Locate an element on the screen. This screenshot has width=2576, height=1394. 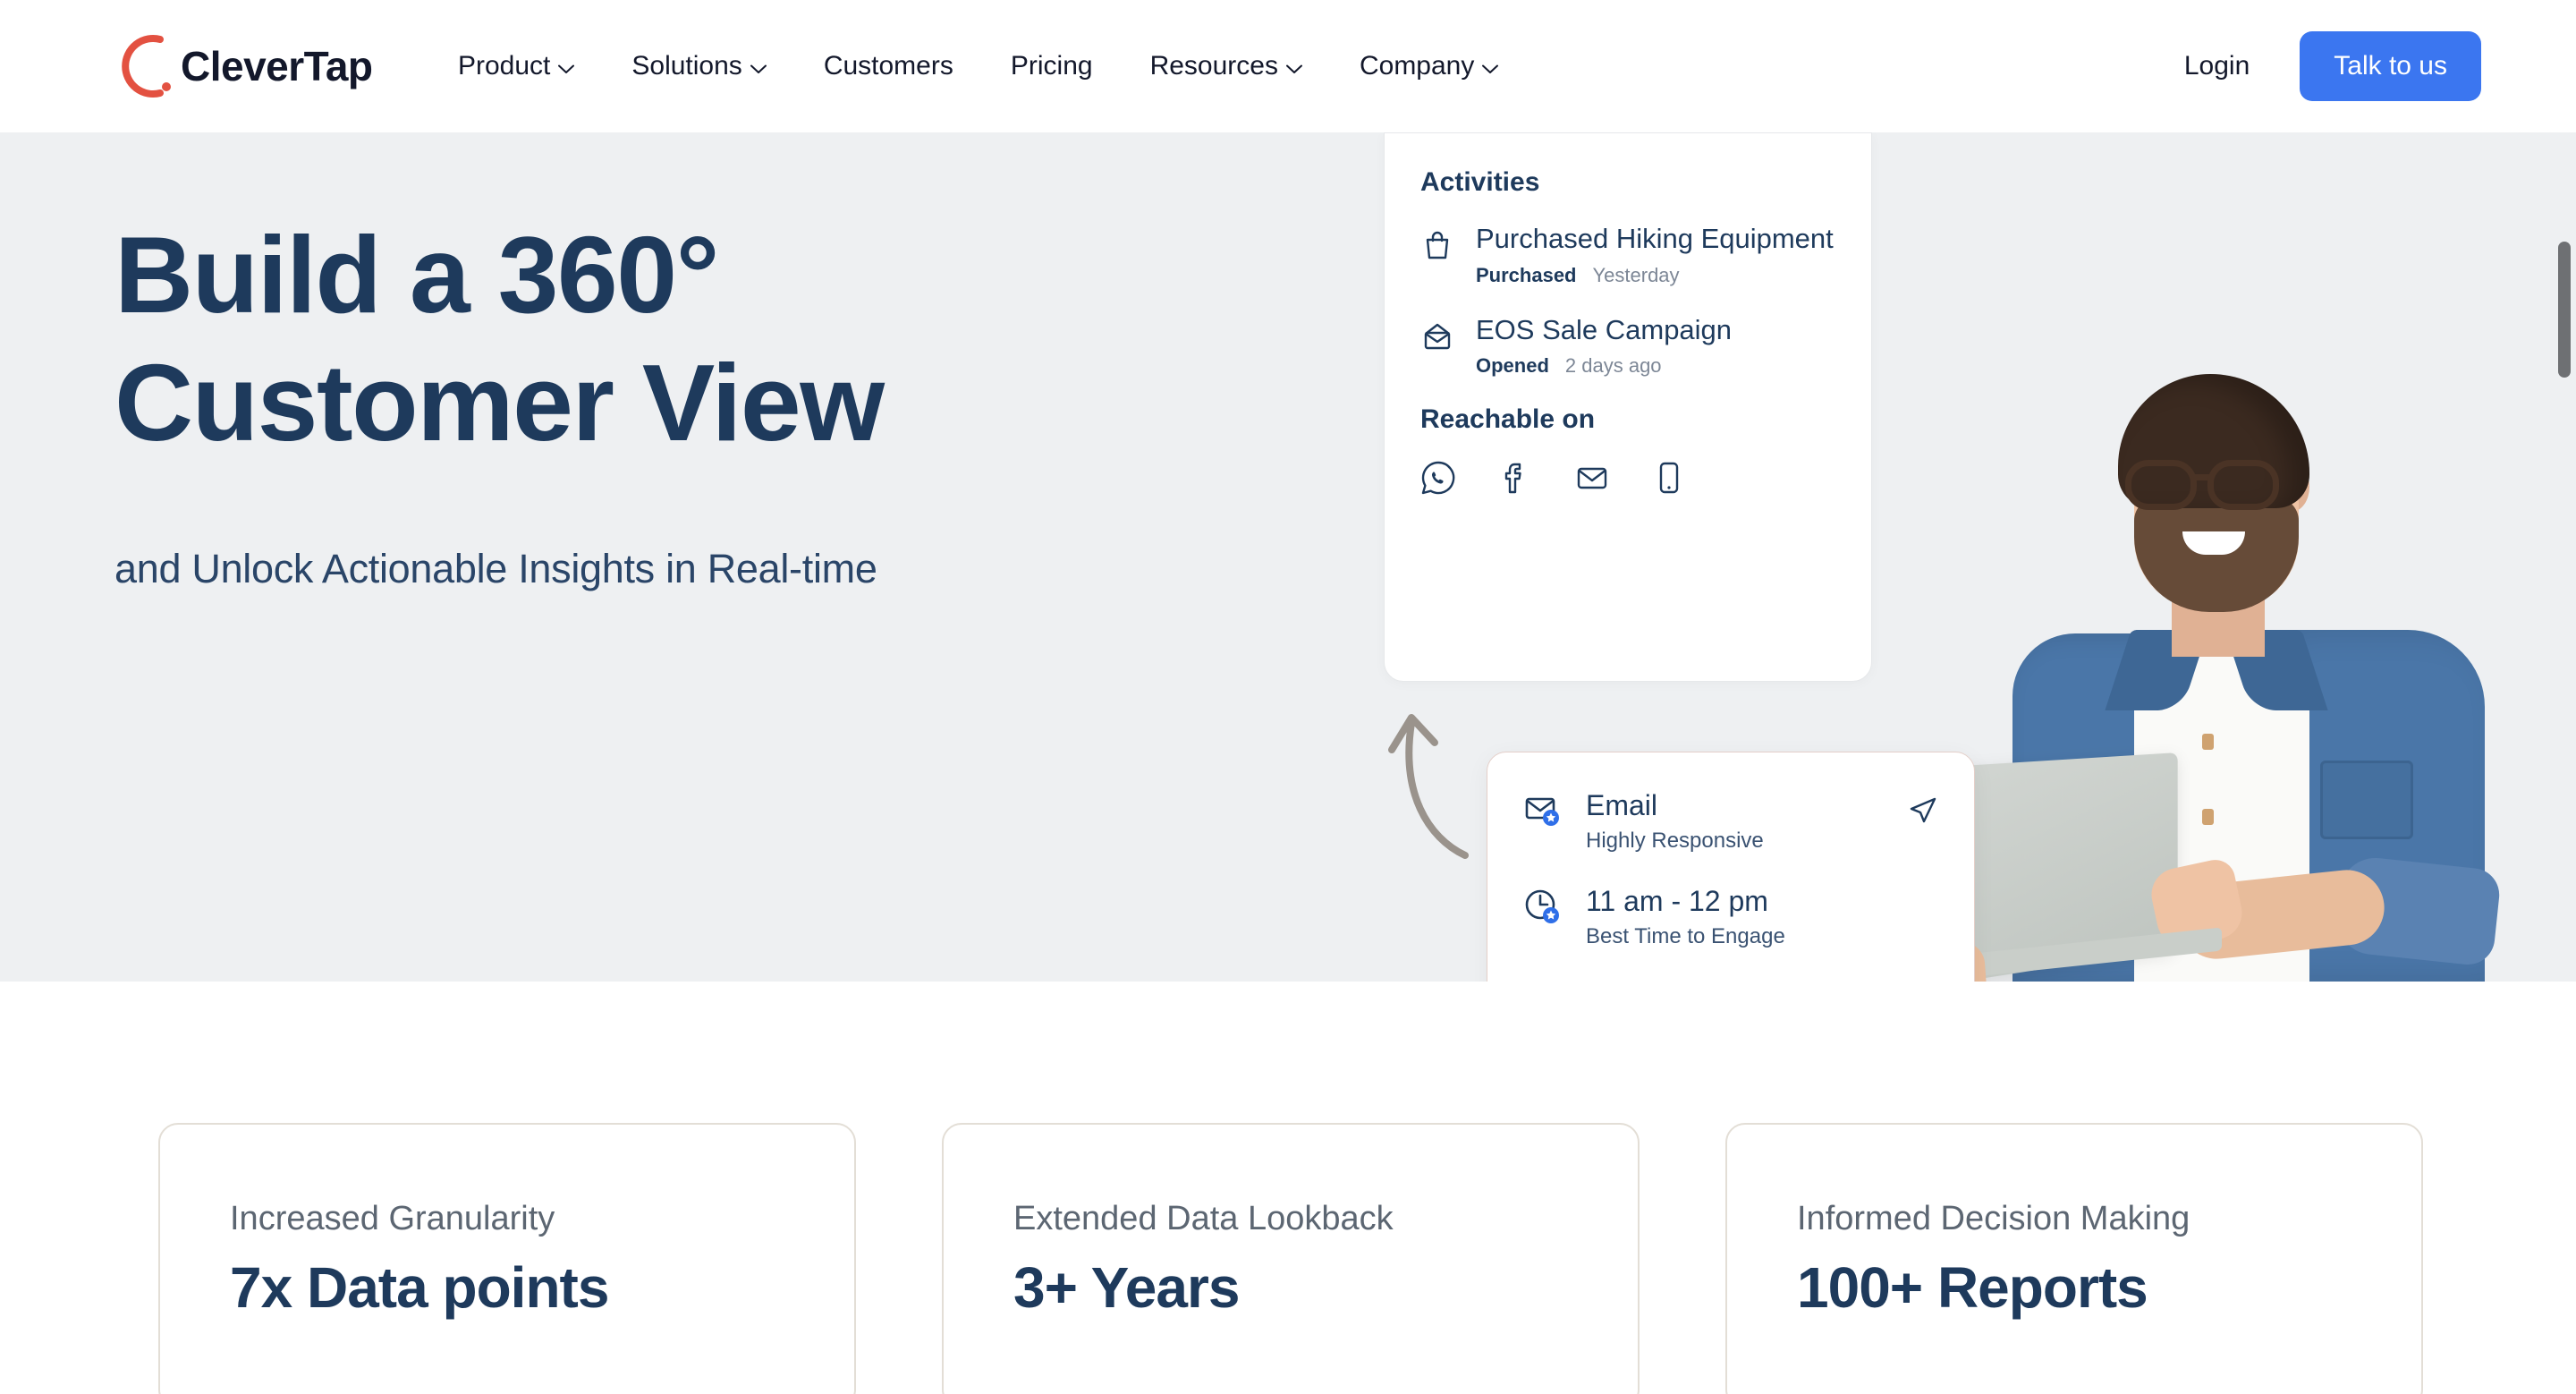
activity-meta: Opened 2 days ago is located at coordinates (1569, 365).